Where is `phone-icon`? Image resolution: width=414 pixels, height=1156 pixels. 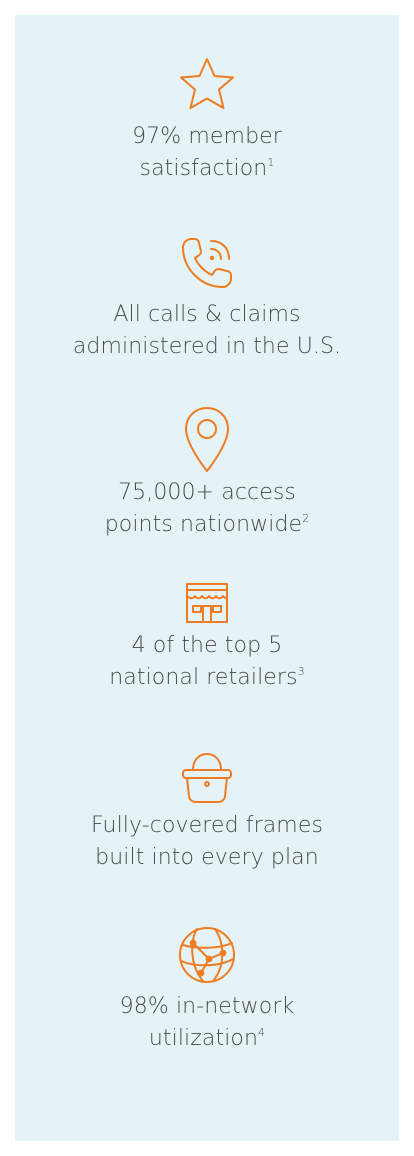 phone-icon is located at coordinates (207, 263).